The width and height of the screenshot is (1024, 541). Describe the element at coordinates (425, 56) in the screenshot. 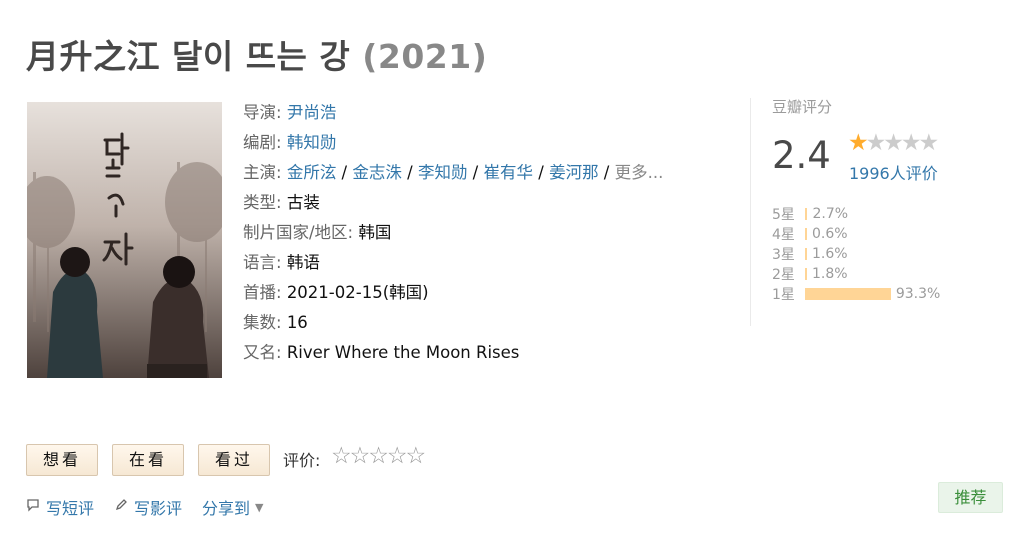

I see `title-year: (2021)` at that location.